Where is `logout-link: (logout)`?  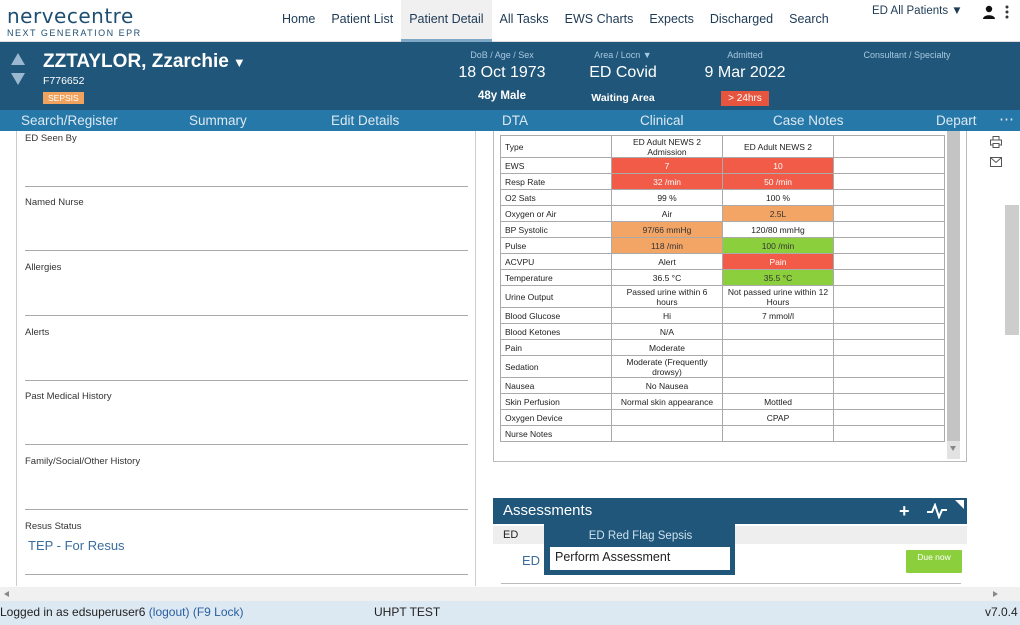 logout-link: (logout) is located at coordinates (169, 612).